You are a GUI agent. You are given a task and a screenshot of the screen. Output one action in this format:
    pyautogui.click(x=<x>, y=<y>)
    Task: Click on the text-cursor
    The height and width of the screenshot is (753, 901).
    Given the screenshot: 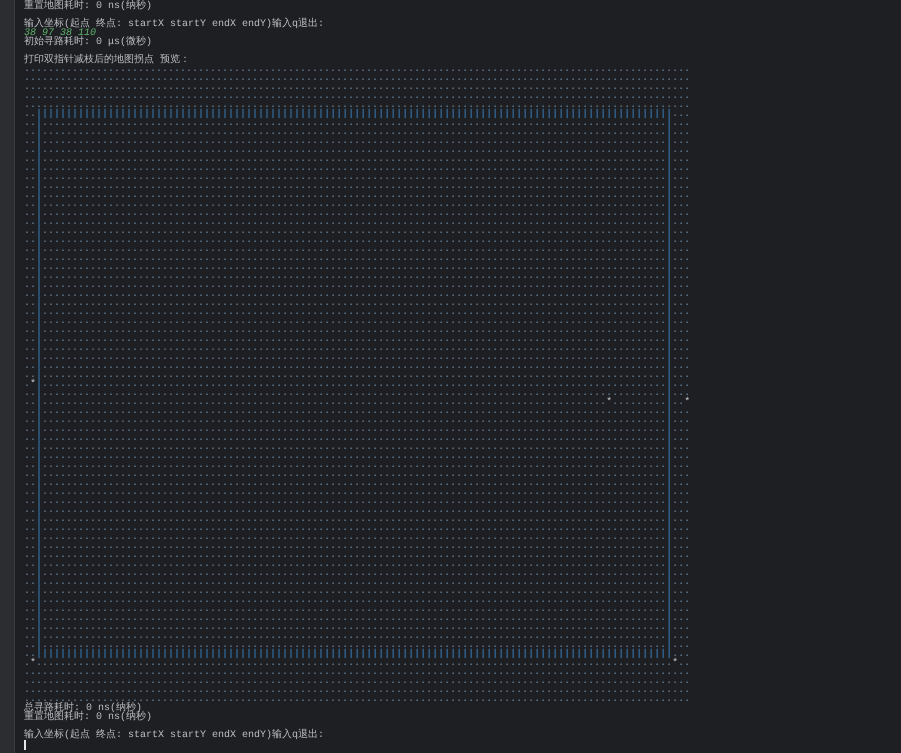 What is the action you would take?
    pyautogui.click(x=25, y=745)
    